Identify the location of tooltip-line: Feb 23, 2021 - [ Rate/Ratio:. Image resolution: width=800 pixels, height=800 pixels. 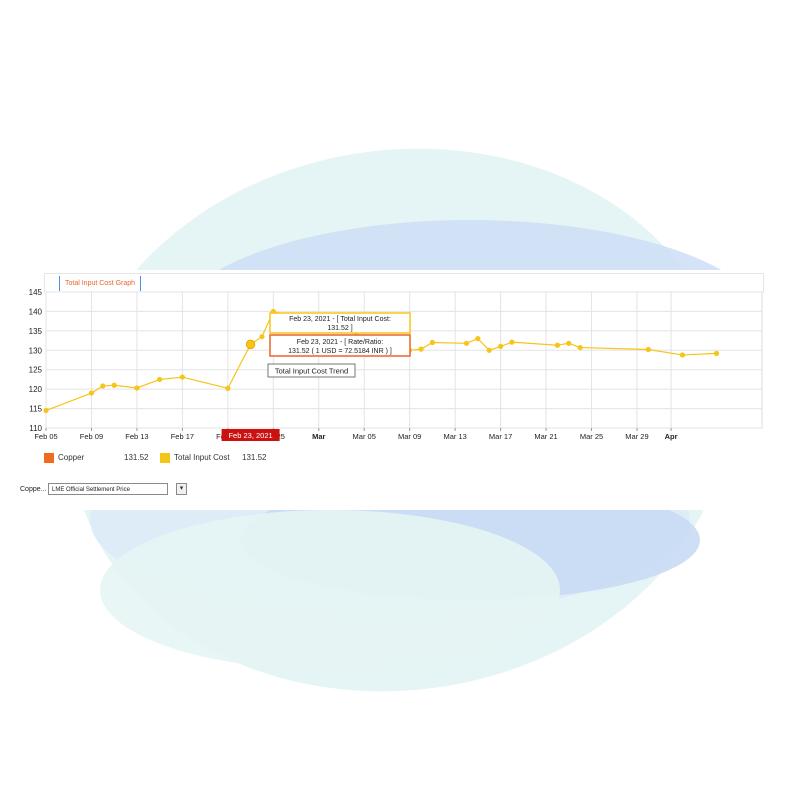
(340, 342).